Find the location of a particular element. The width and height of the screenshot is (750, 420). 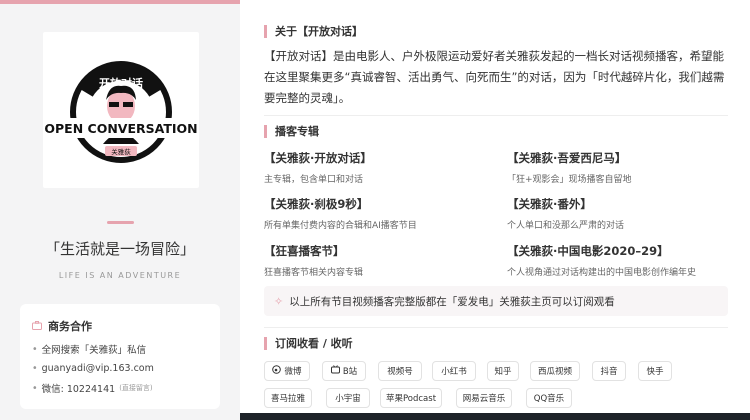

platform-apple-podcast: 苹果Podcast is located at coordinates (411, 398).